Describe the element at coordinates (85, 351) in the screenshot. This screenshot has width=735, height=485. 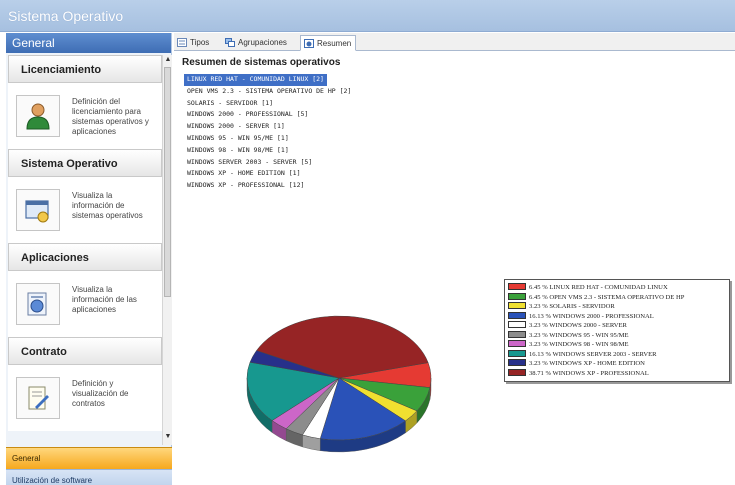
I see `section-contrato-header: Contrato` at that location.